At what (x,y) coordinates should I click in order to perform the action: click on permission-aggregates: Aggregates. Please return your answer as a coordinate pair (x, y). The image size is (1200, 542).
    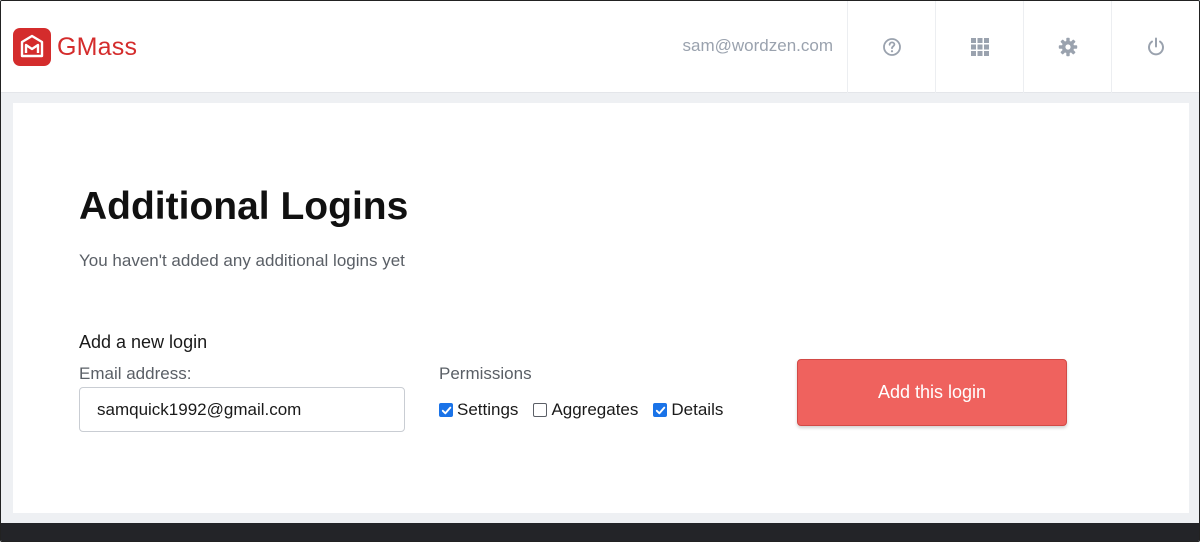
    Looking at the image, I should click on (585, 410).